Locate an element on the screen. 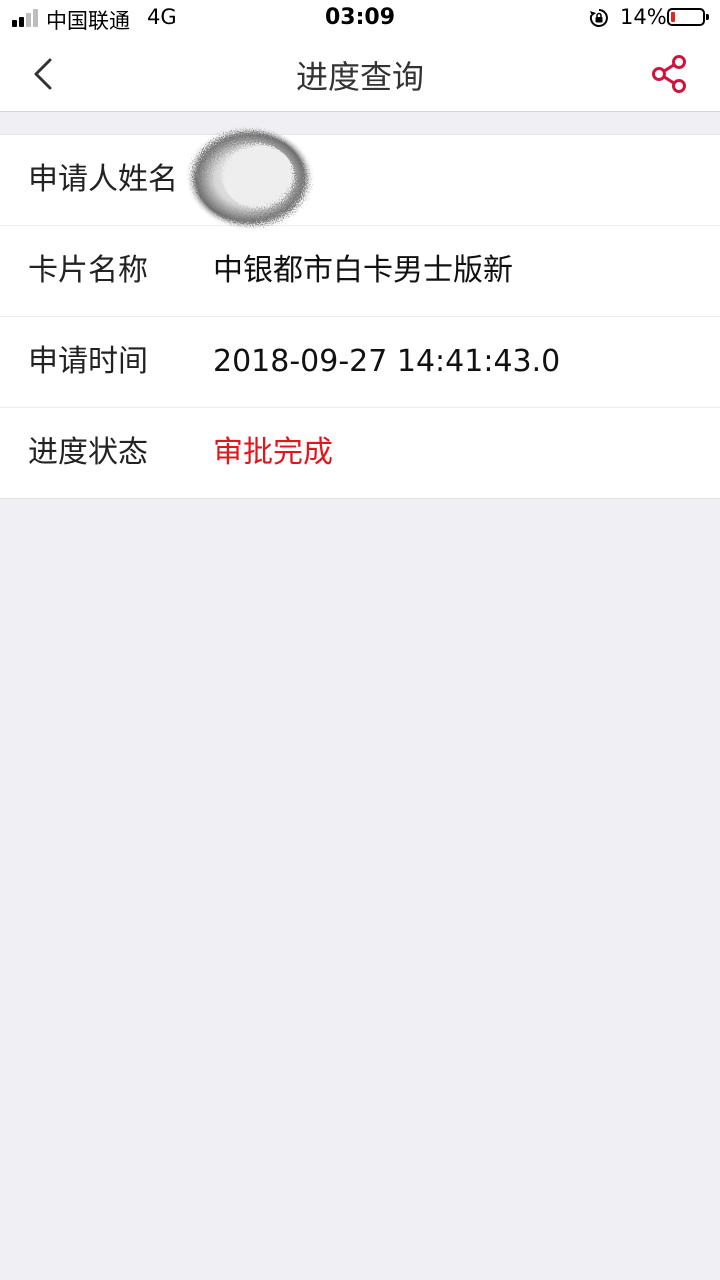 Image resolution: width=720 pixels, height=1280 pixels. applicant-name-label: 申请人姓名 is located at coordinates (103, 179).